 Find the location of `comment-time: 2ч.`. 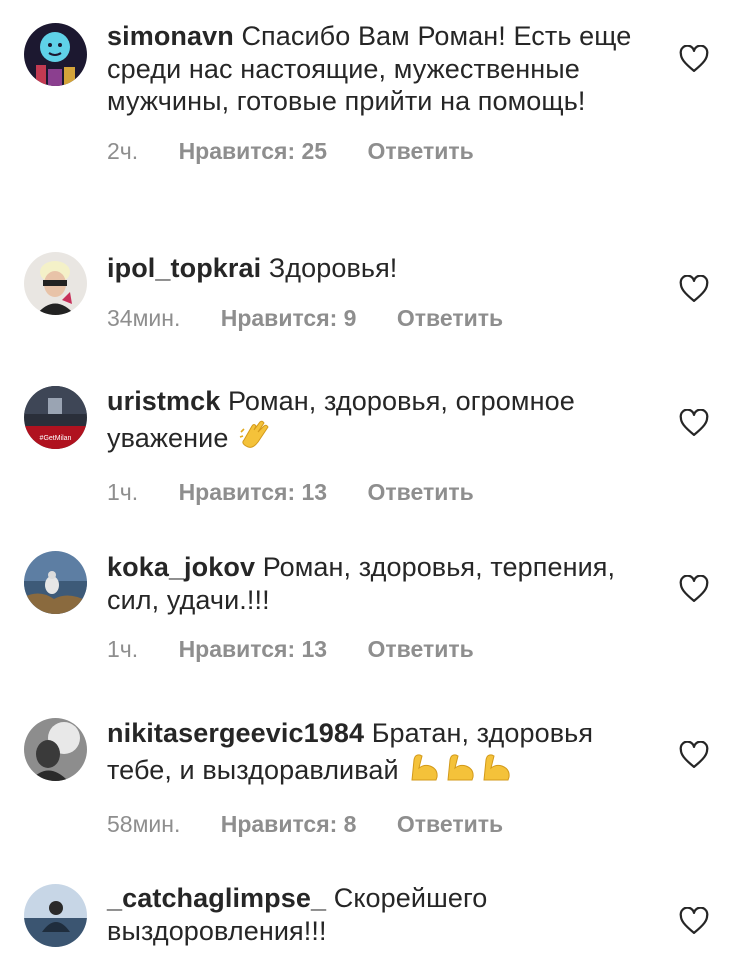

comment-time: 2ч. is located at coordinates (122, 151).